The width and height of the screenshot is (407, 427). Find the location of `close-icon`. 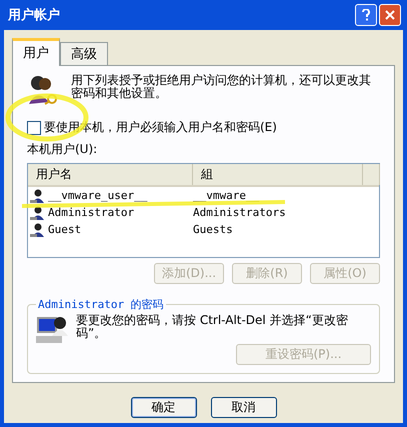

close-icon is located at coordinates (390, 15).